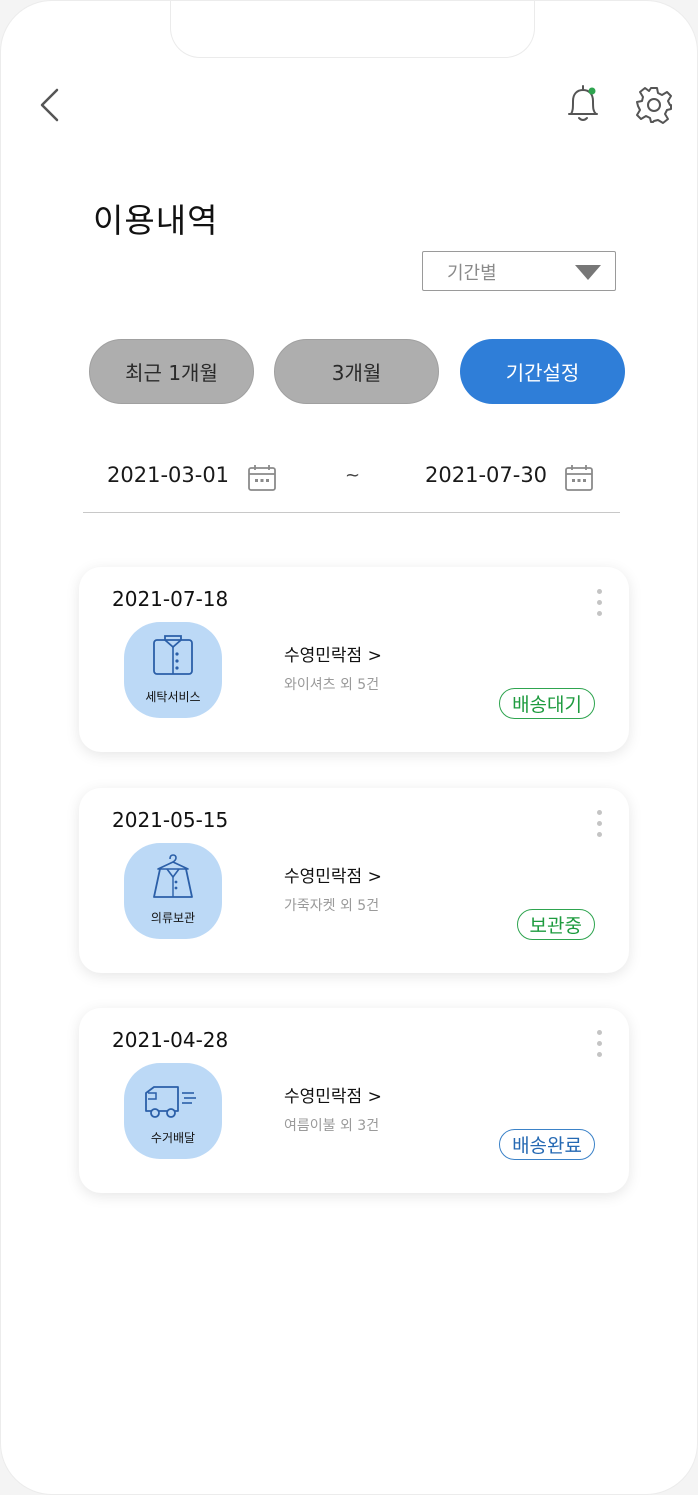 The image size is (698, 1495). Describe the element at coordinates (588, 272) in the screenshot. I see `dropdown-arrow-icon` at that location.